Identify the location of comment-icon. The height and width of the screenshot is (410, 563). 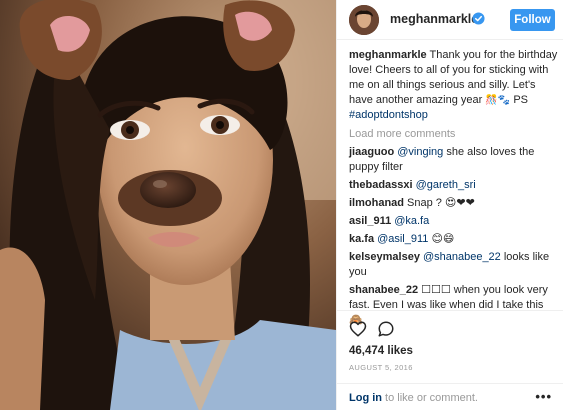
(386, 329).